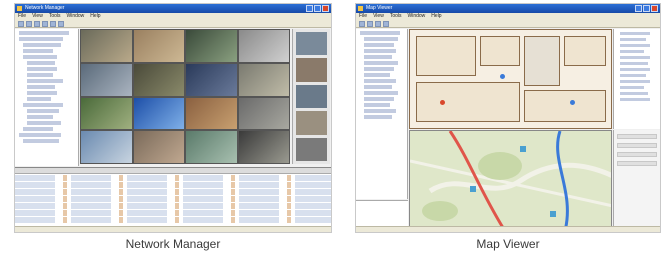  What do you see at coordinates (173, 171) in the screenshot?
I see `table-header` at bounding box center [173, 171].